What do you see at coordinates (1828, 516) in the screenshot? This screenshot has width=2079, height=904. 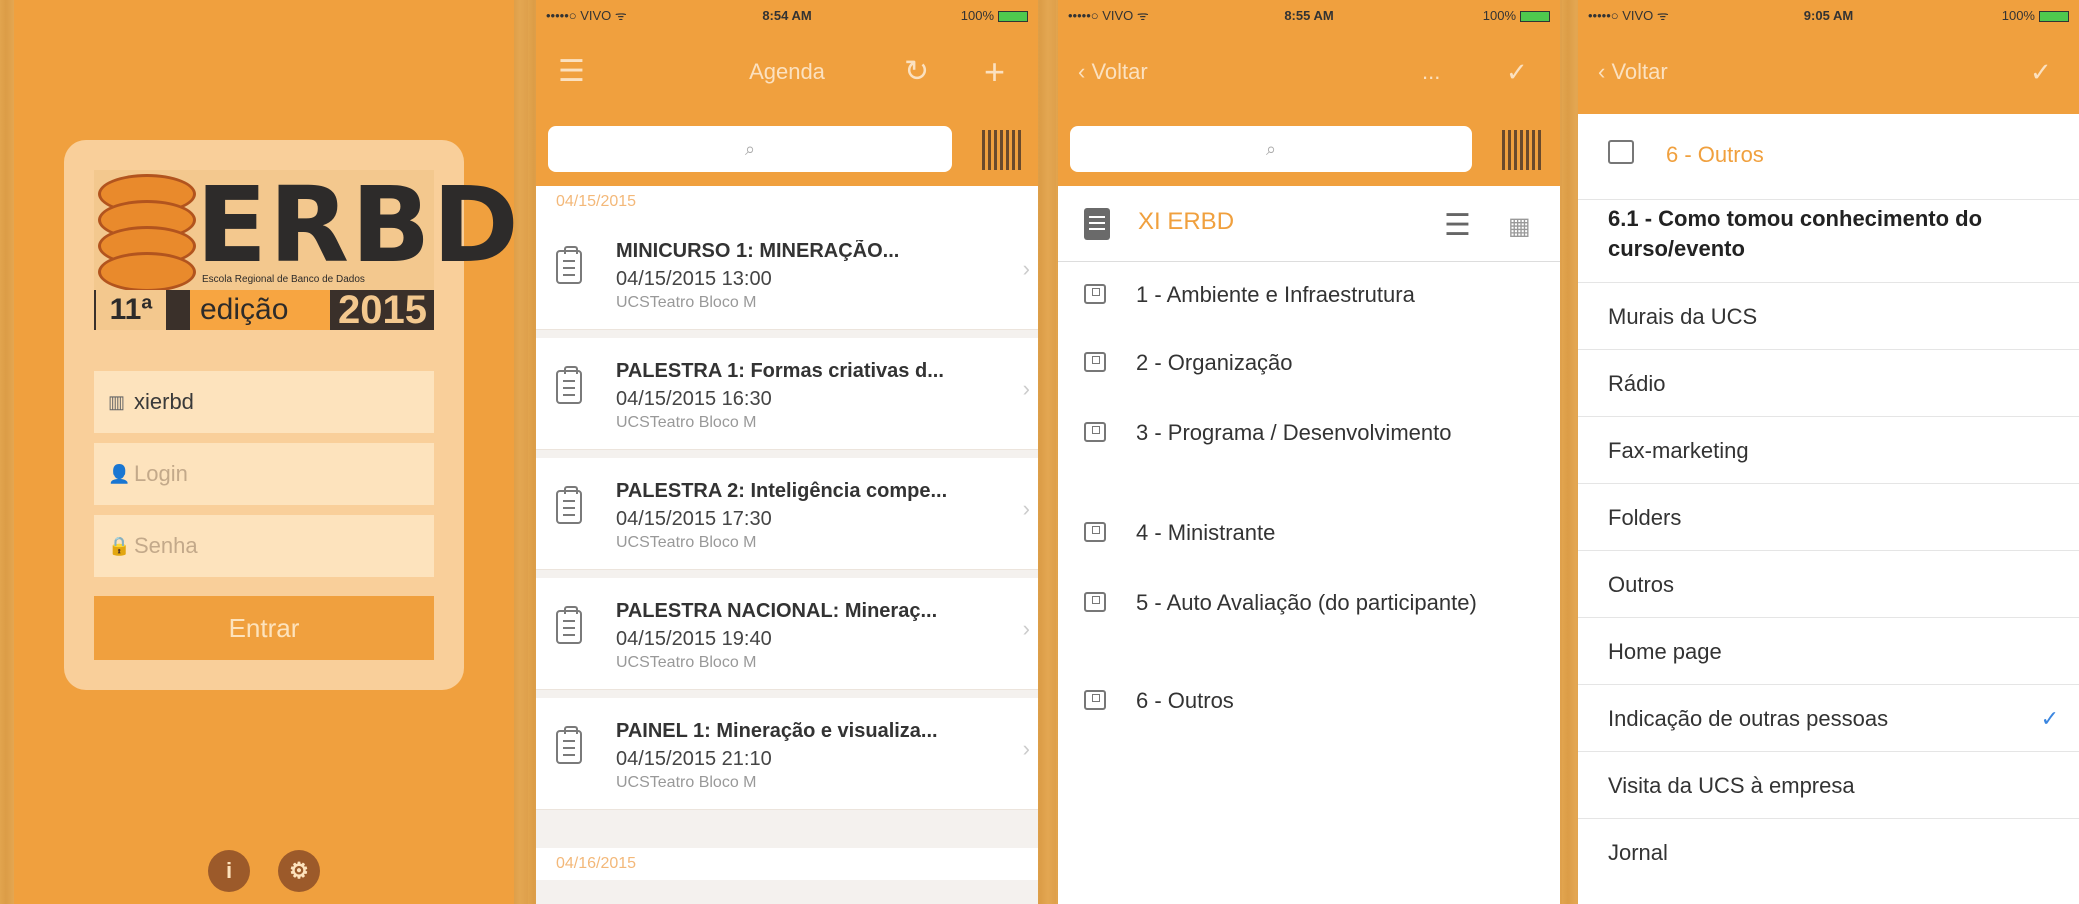 I see `option-item: Folders` at bounding box center [1828, 516].